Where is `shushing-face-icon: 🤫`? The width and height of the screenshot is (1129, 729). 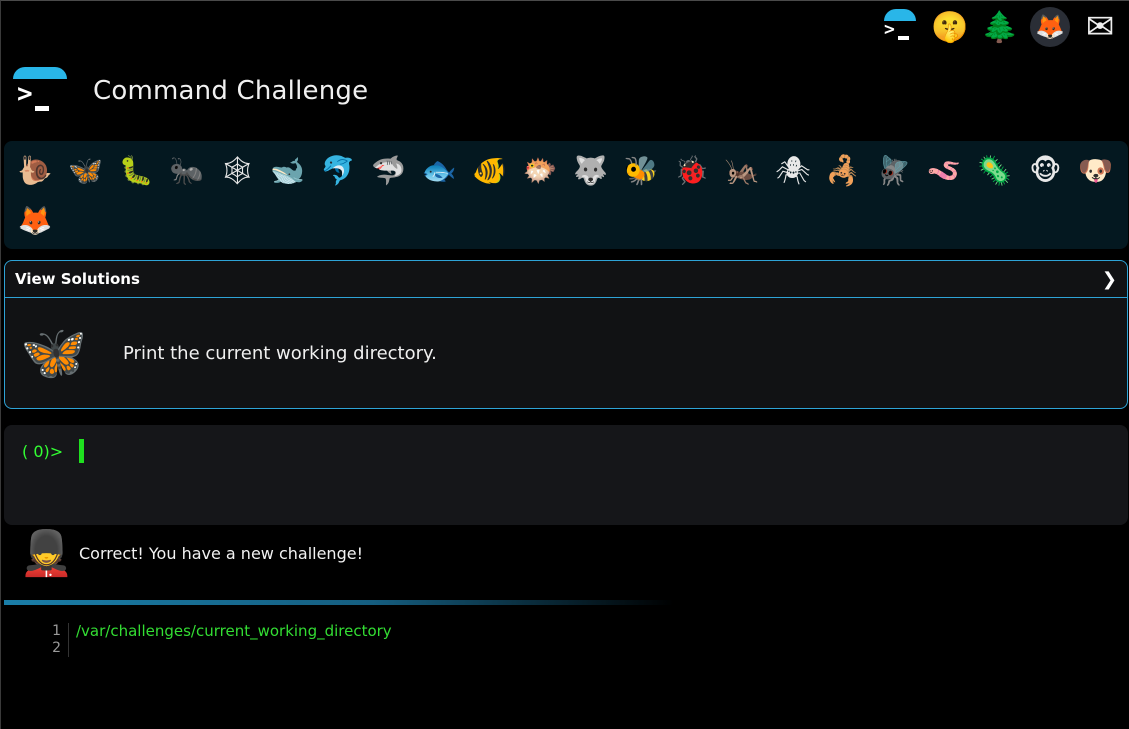
shushing-face-icon: 🤫 is located at coordinates (950, 27).